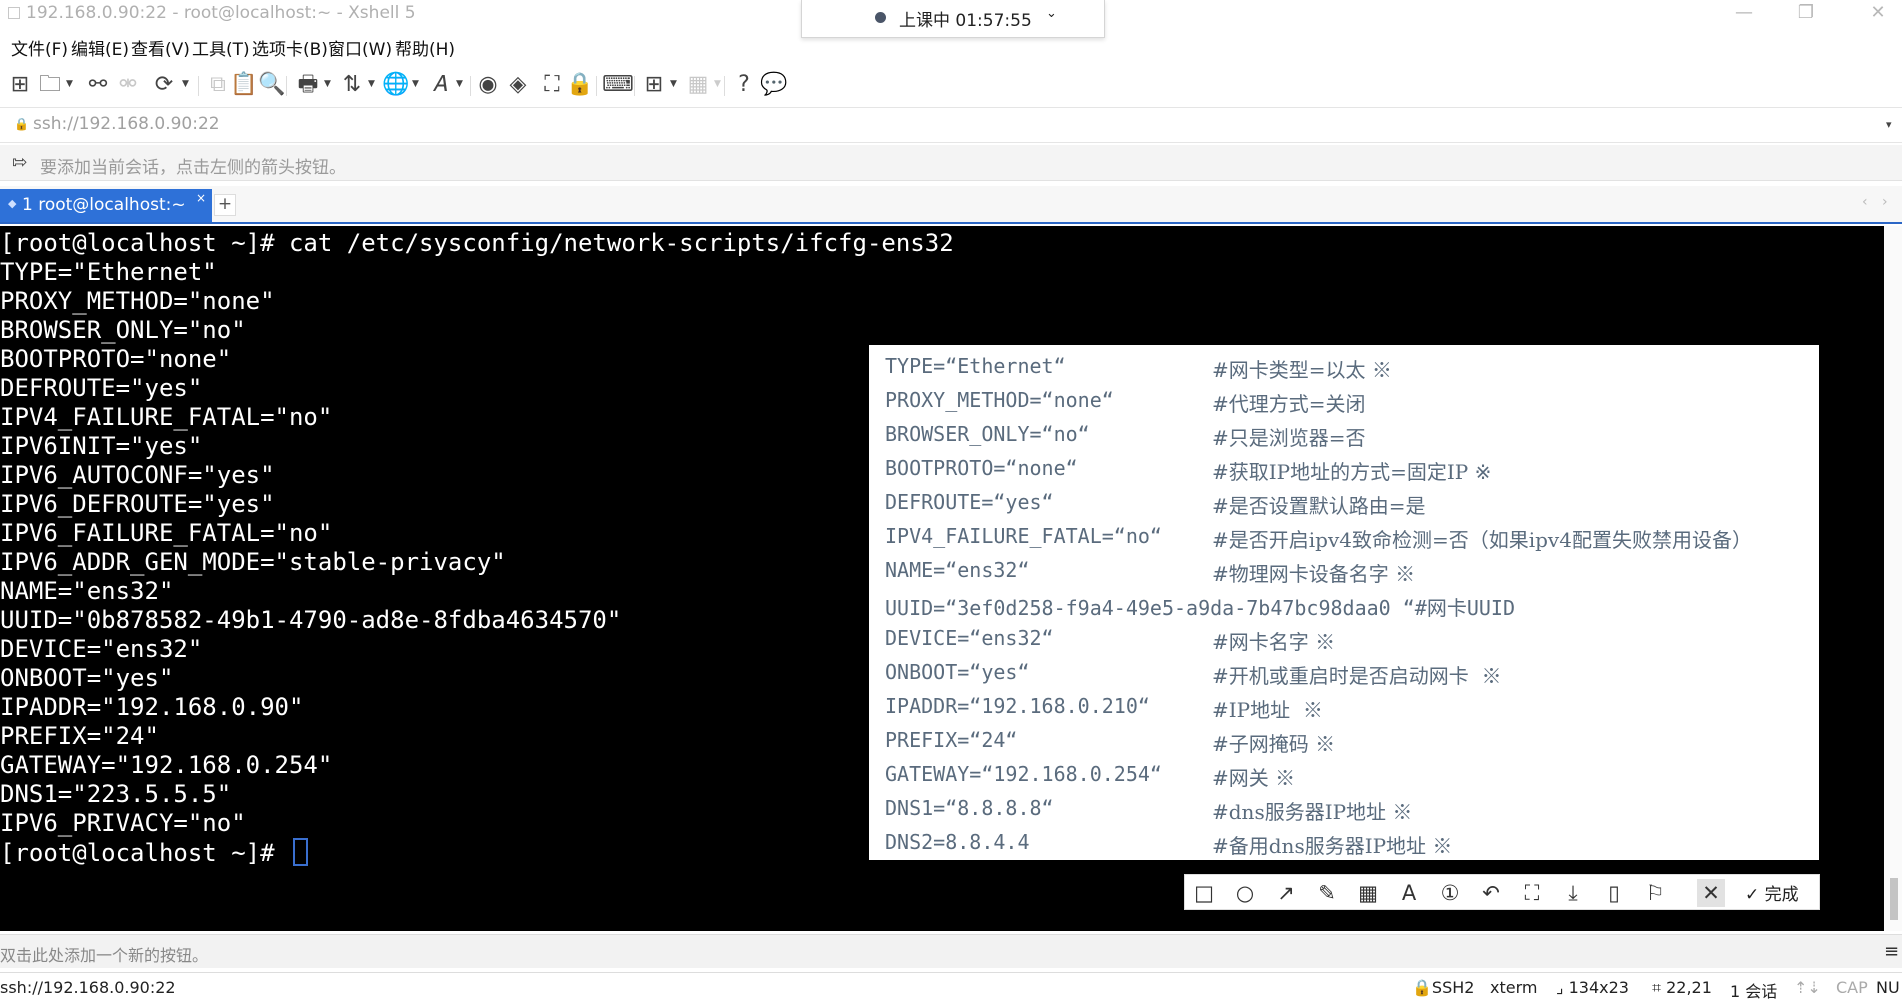 This screenshot has width=1902, height=1008. I want to click on arrow-tool-icon: ↗, so click(1286, 893).